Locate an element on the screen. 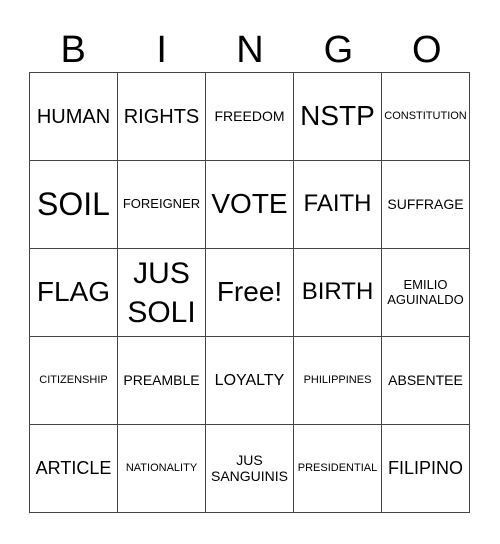 This screenshot has width=500, height=544. bingo-cell: FILIPINO is located at coordinates (426, 469).